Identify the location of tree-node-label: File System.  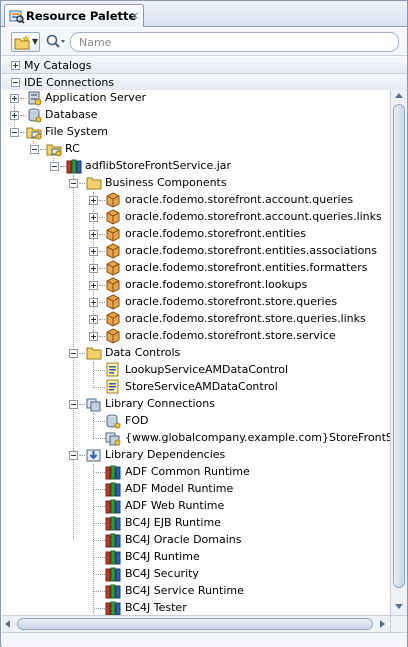
(76, 131).